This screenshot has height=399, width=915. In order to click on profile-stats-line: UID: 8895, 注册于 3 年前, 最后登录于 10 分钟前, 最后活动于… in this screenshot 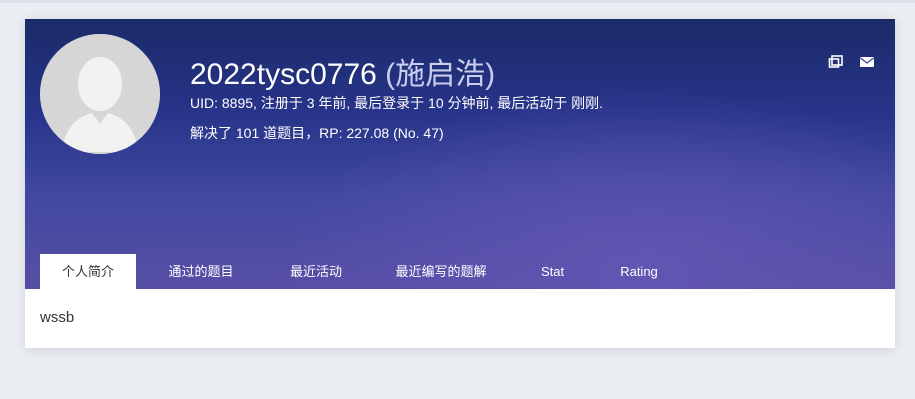, I will do `click(397, 103)`.